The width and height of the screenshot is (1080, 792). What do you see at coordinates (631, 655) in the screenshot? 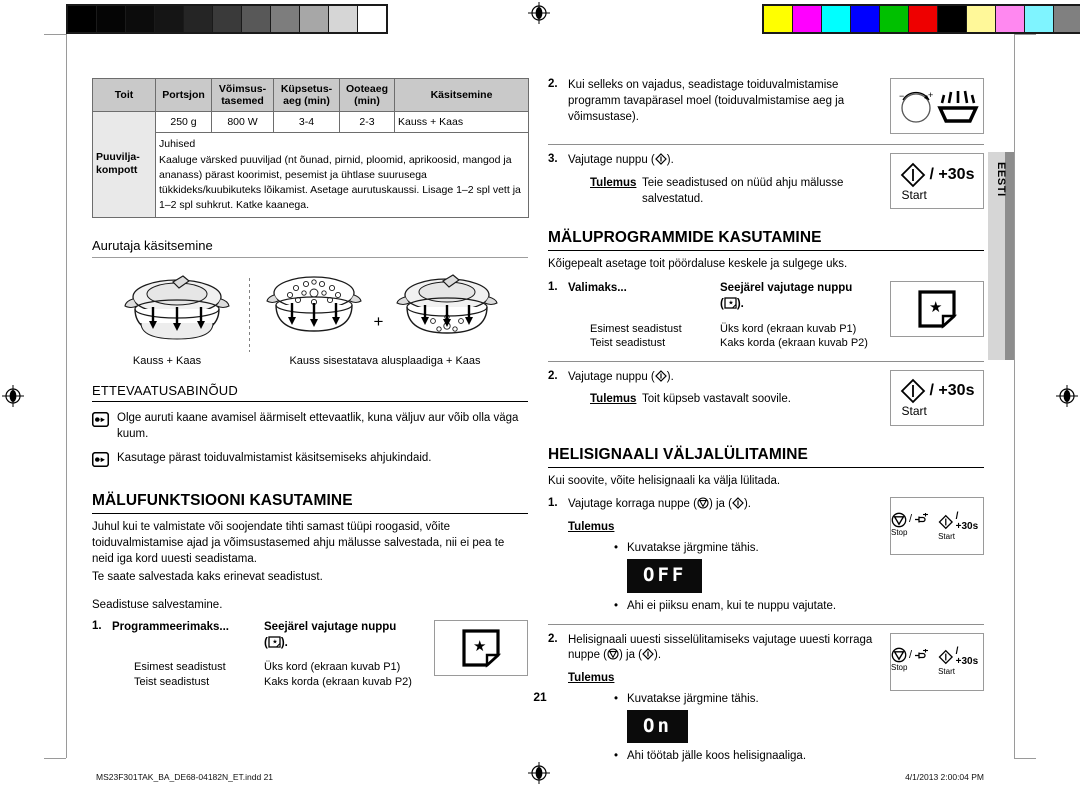
I see `step-text-mid: ) ja (` at bounding box center [631, 655].